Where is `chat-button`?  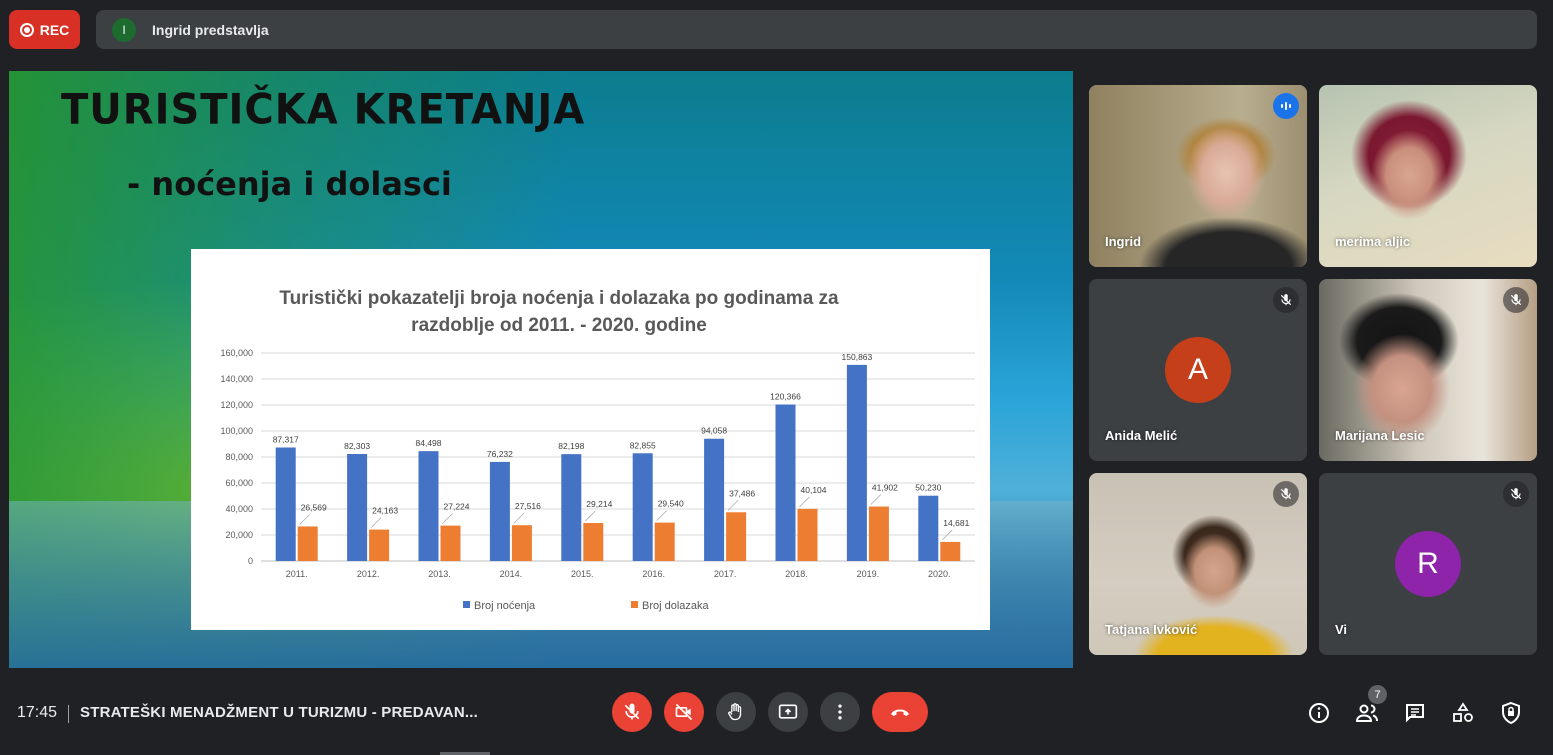
chat-button is located at coordinates (1415, 713).